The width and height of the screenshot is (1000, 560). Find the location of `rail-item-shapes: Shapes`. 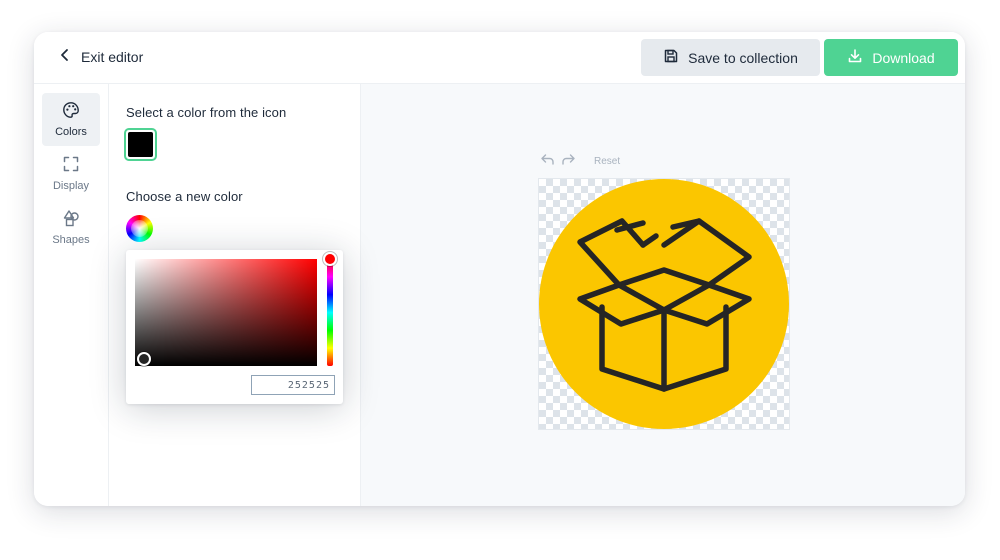

rail-item-shapes: Shapes is located at coordinates (71, 227).